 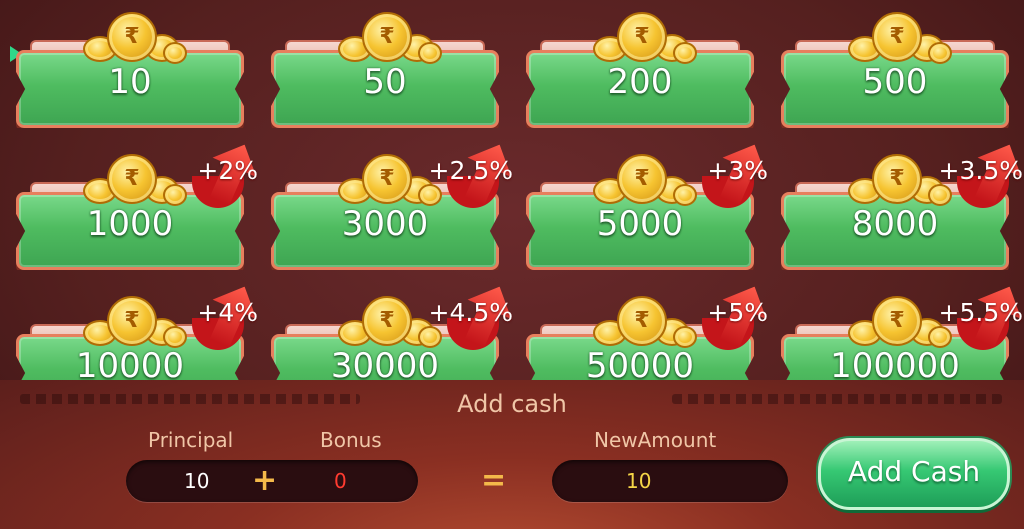 I want to click on cash-option-card: ₹ 500, so click(x=895, y=69).